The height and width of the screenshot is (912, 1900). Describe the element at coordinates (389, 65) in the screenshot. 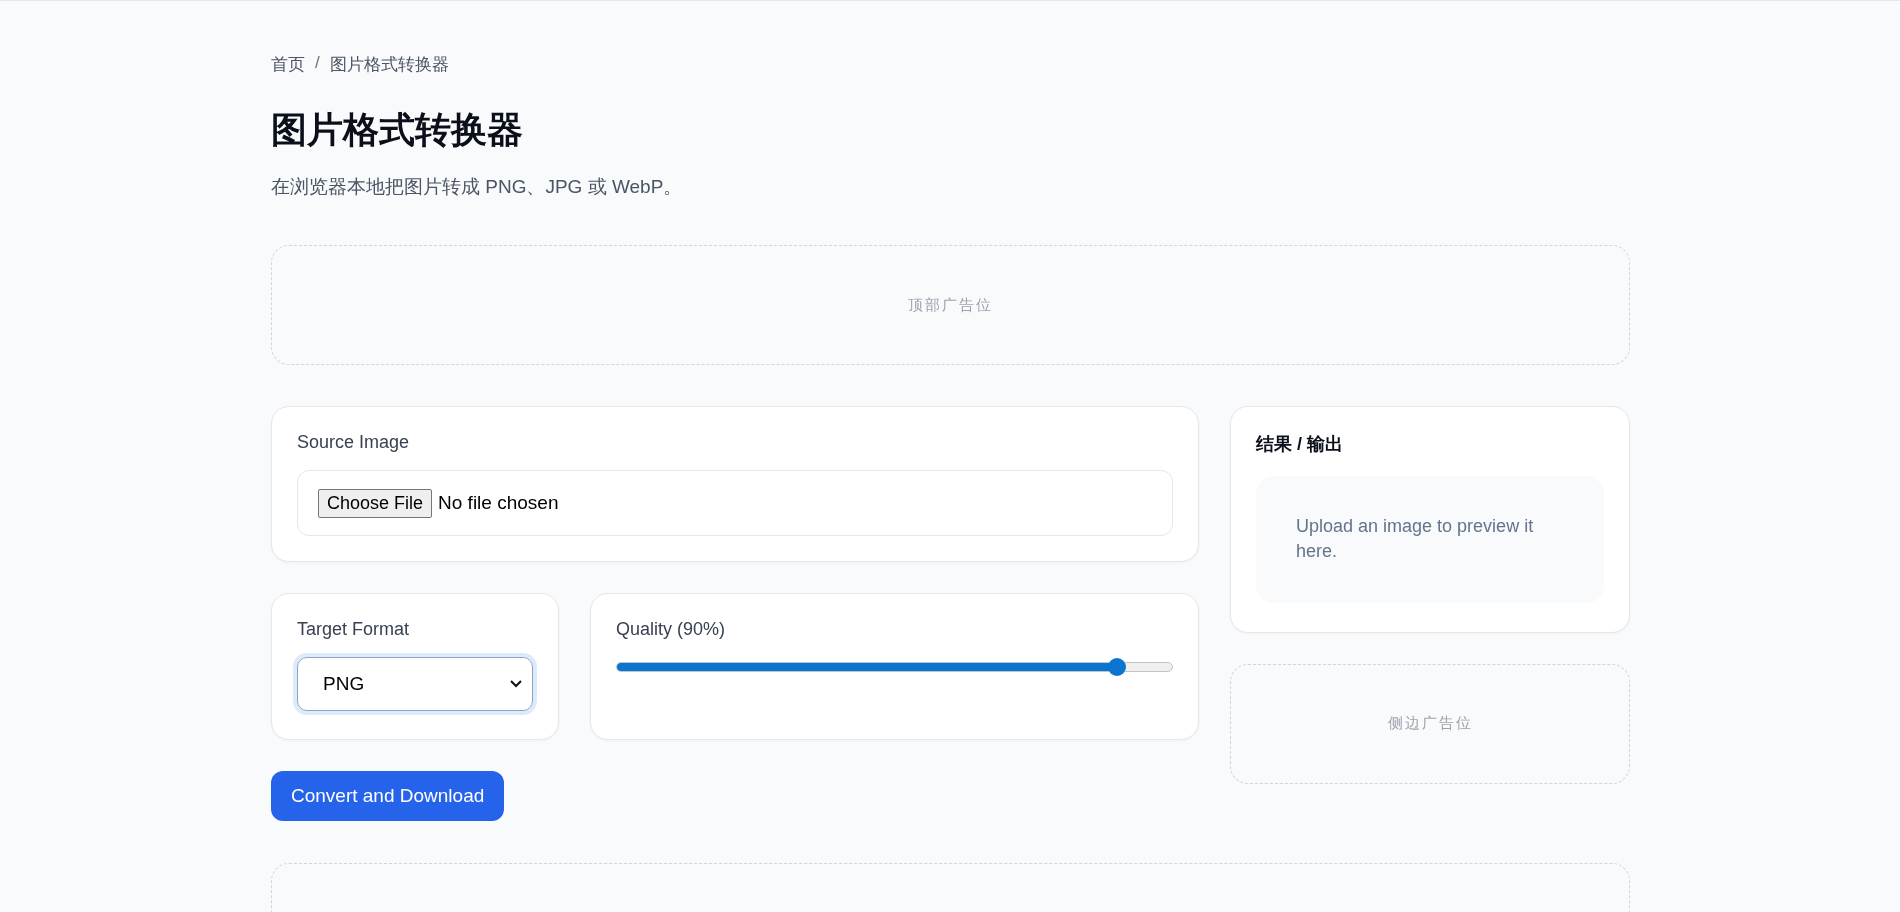

I see `breadcrumb-item: 图片格式转换器` at that location.